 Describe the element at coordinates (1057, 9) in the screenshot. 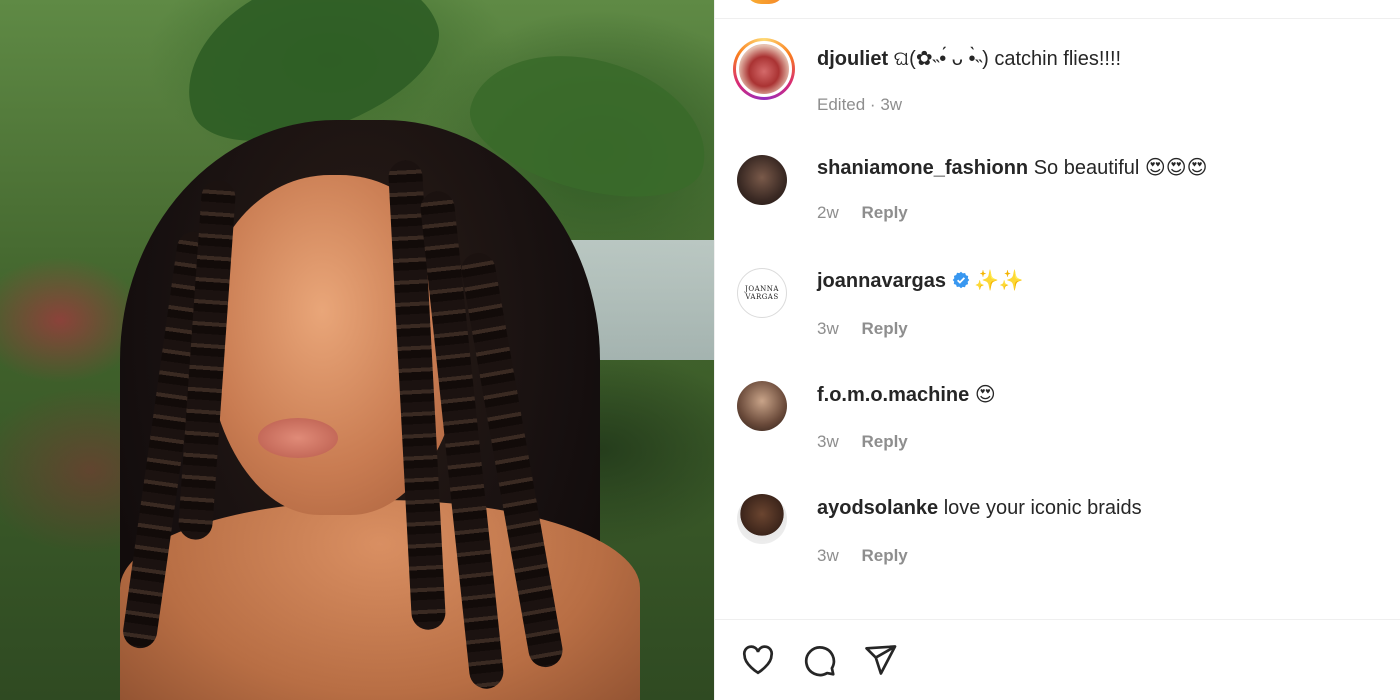

I see `header-strip` at that location.